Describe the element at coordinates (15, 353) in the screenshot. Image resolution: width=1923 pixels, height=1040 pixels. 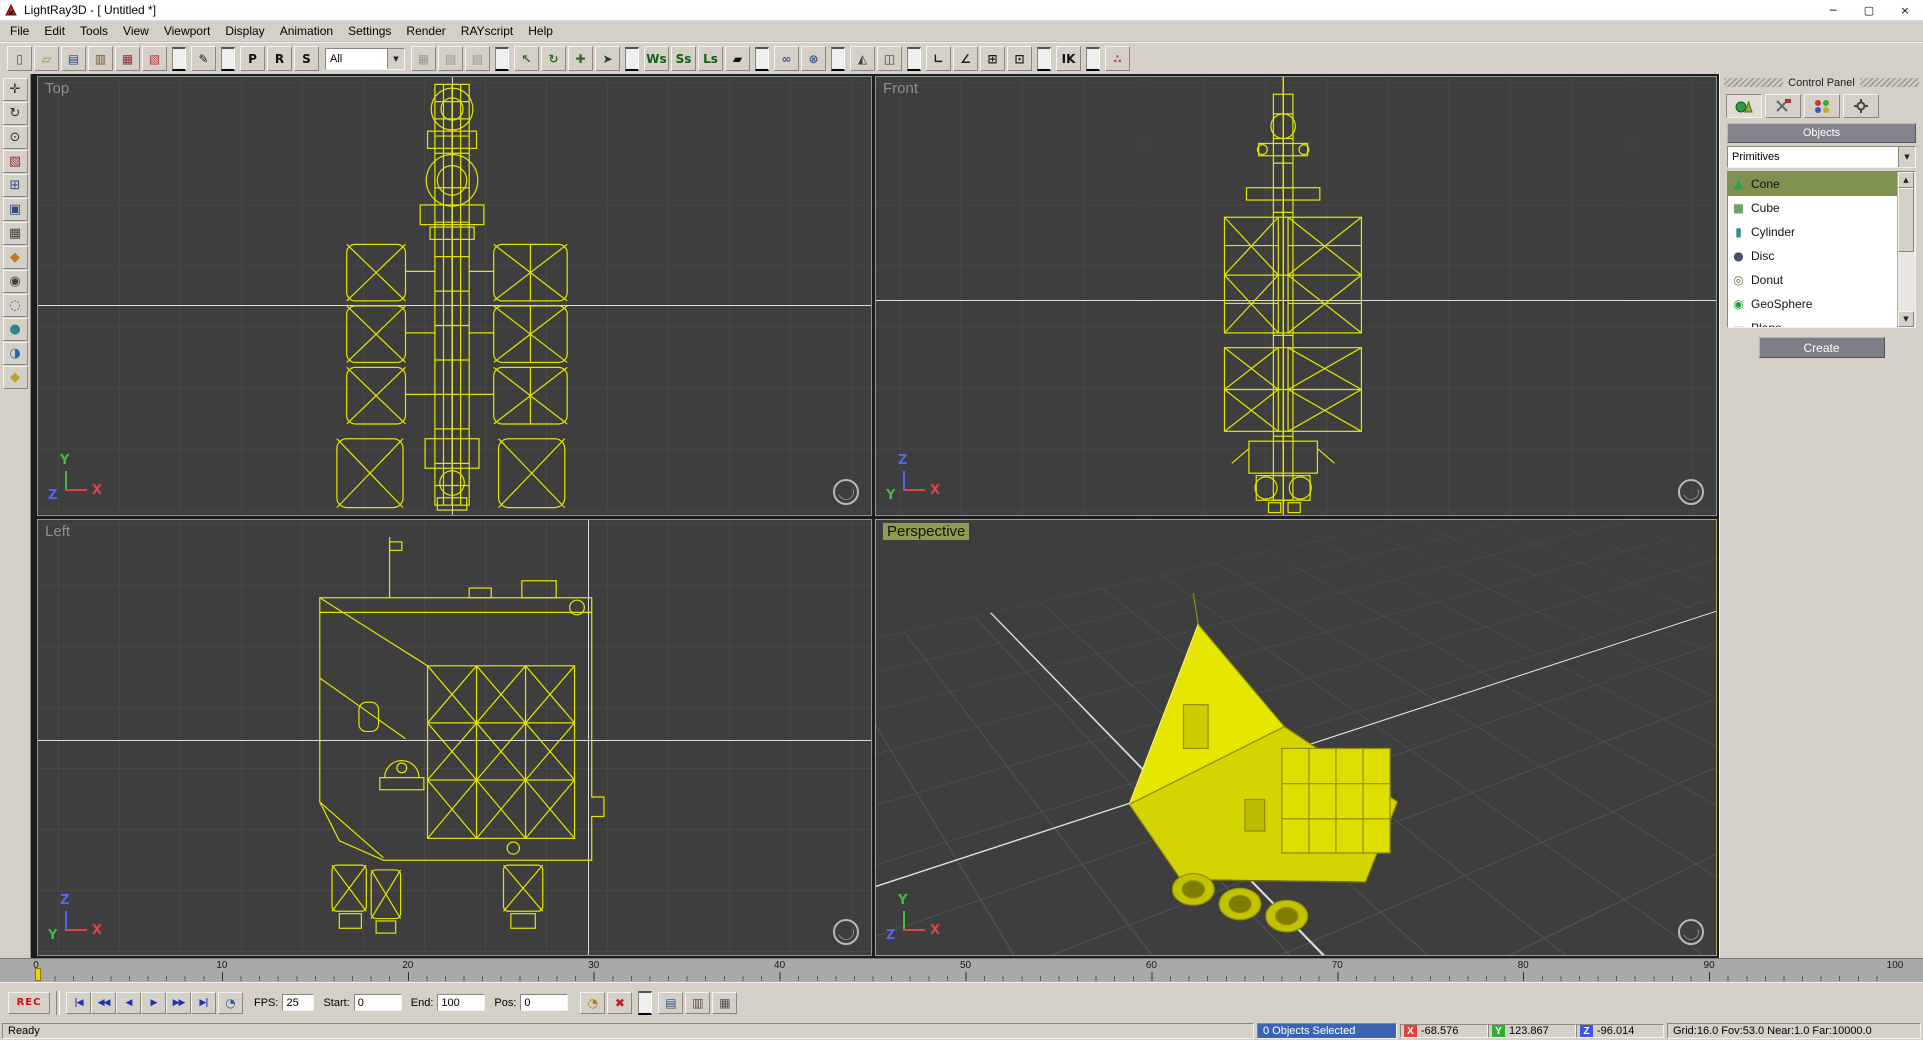
I see `textured-mode-button: ◑` at that location.